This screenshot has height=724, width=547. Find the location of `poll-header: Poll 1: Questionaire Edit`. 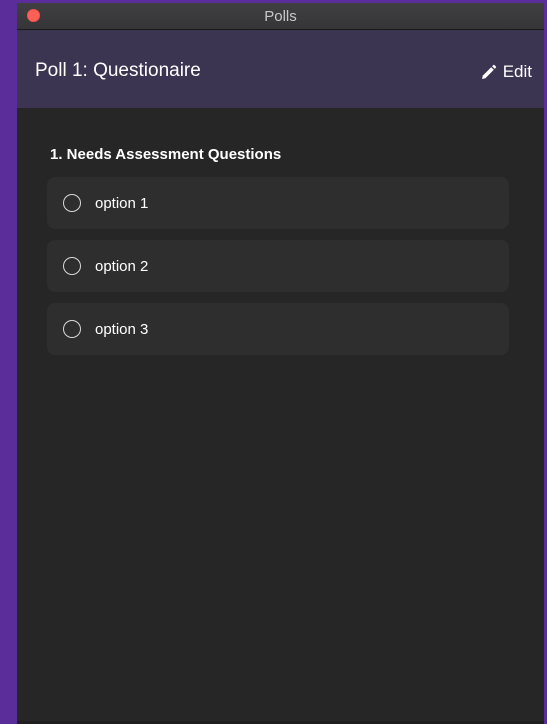

poll-header: Poll 1: Questionaire Edit is located at coordinates (280, 69).